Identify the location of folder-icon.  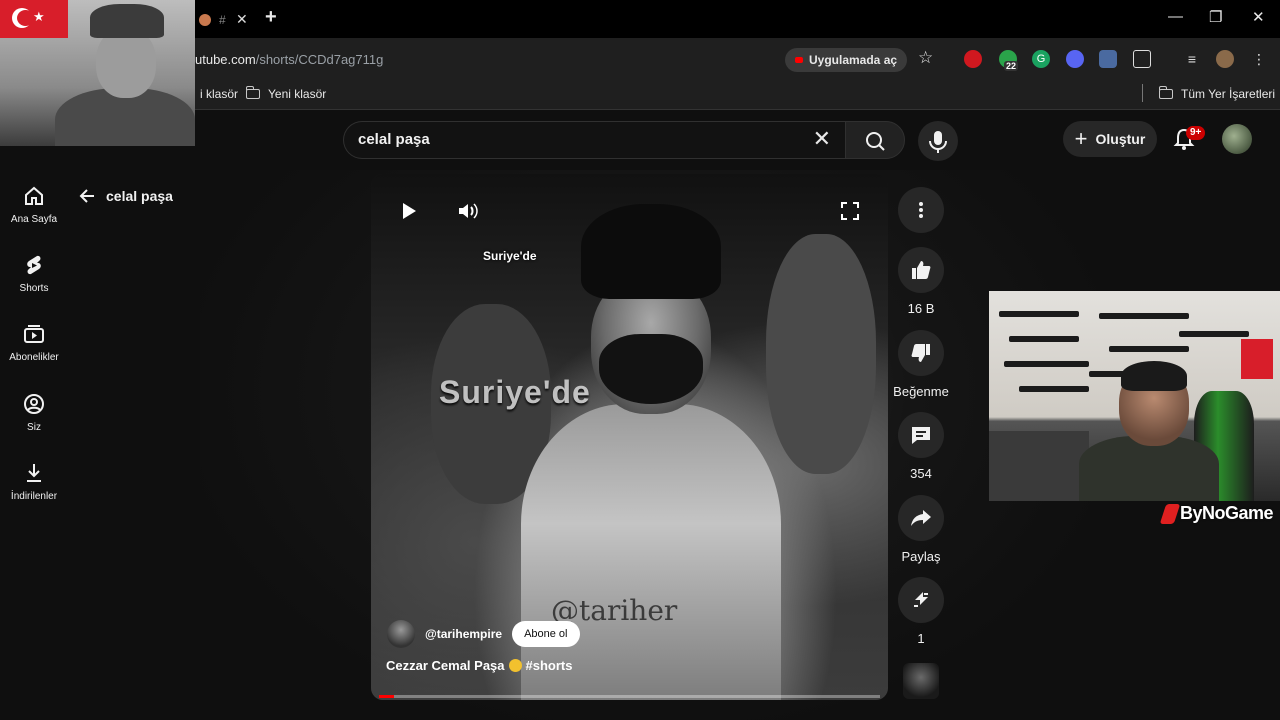
(1166, 92).